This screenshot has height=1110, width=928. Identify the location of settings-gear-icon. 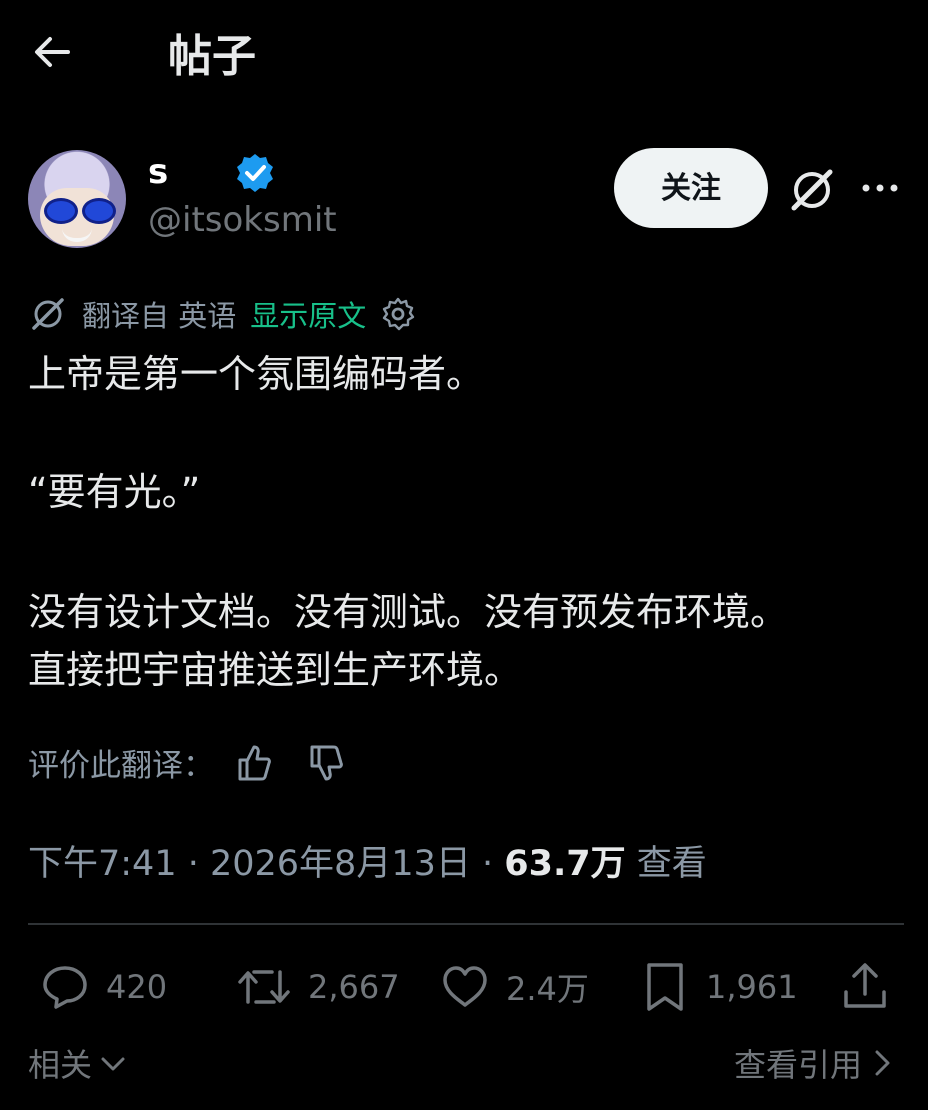
(398, 314).